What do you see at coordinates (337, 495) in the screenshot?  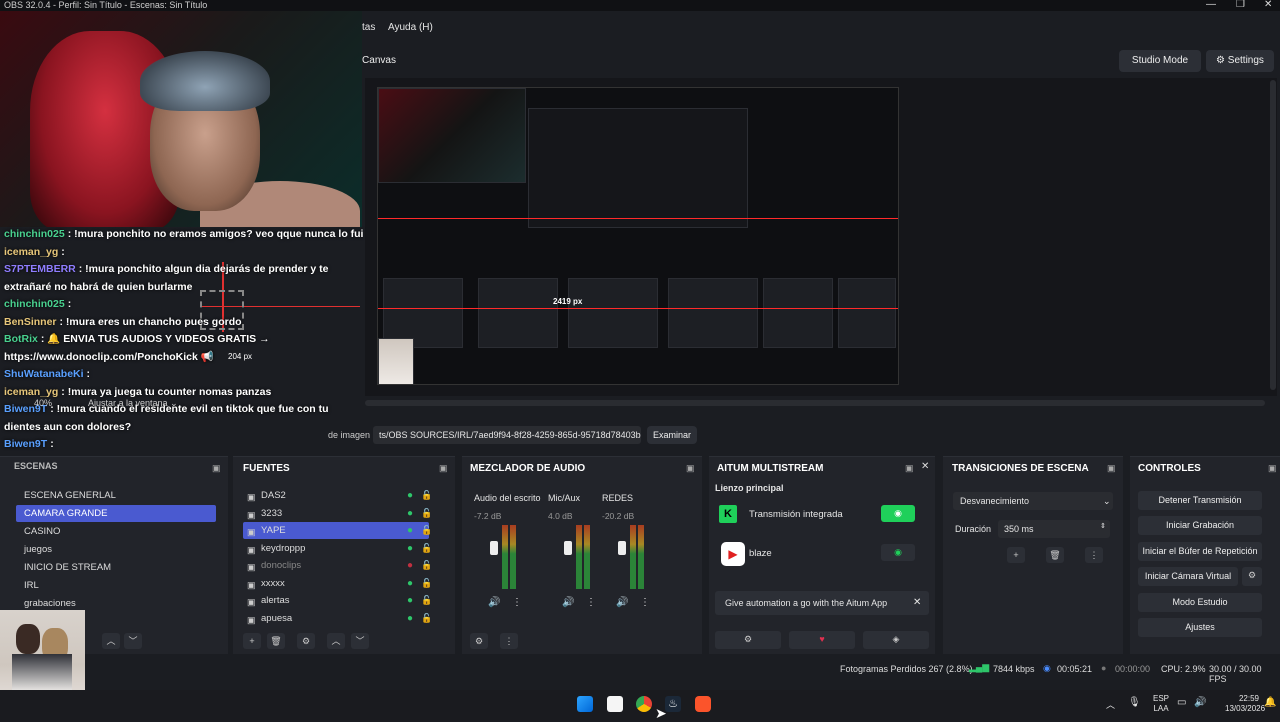 I see `source-item: ▣ DAS2 ● 🔓` at bounding box center [337, 495].